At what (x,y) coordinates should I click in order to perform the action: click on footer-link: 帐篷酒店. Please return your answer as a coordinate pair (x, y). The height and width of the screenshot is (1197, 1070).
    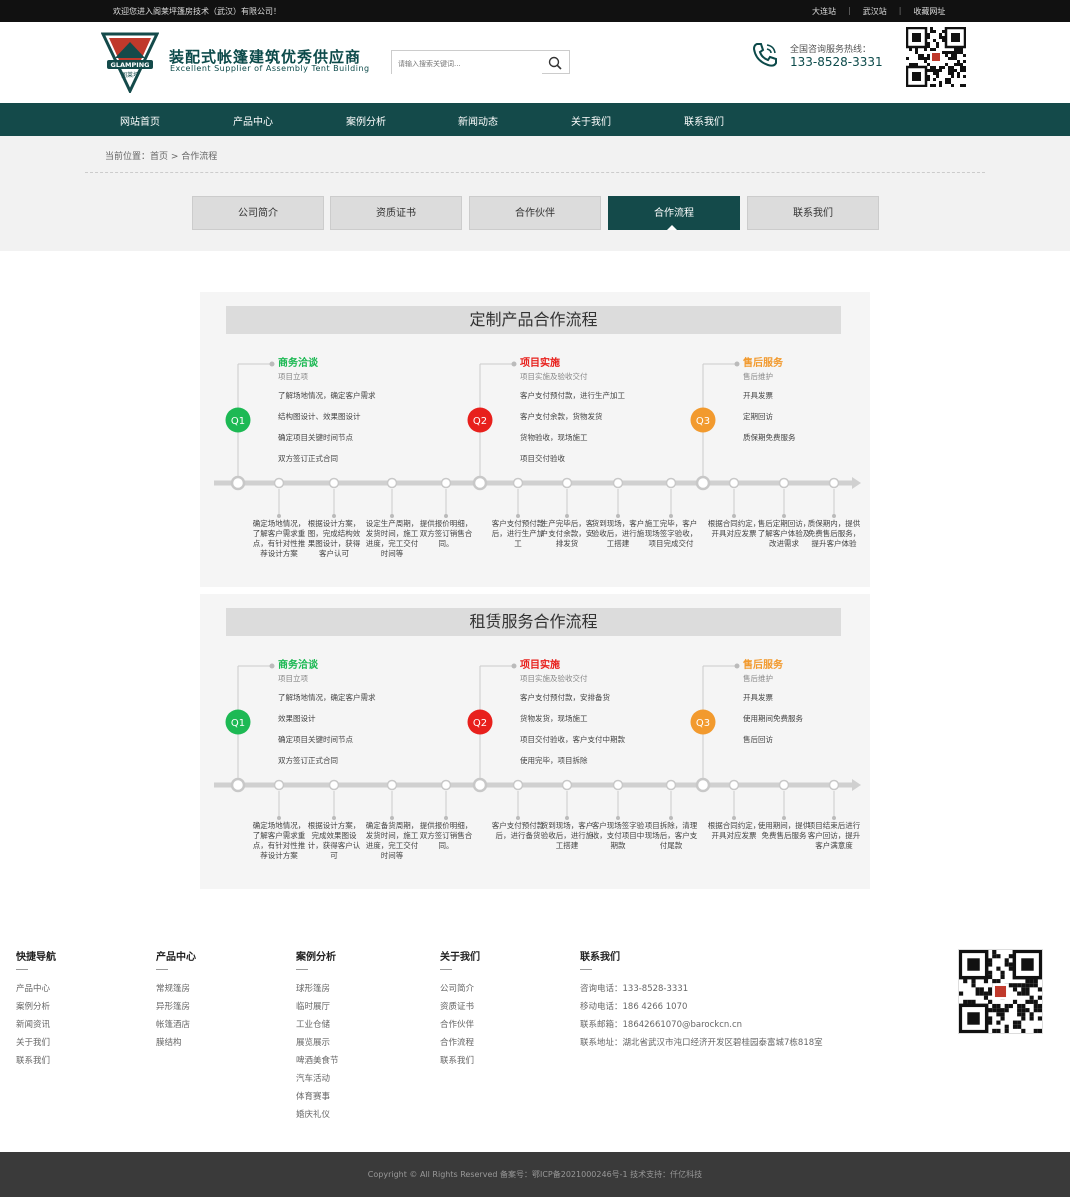
    Looking at the image, I should click on (176, 1025).